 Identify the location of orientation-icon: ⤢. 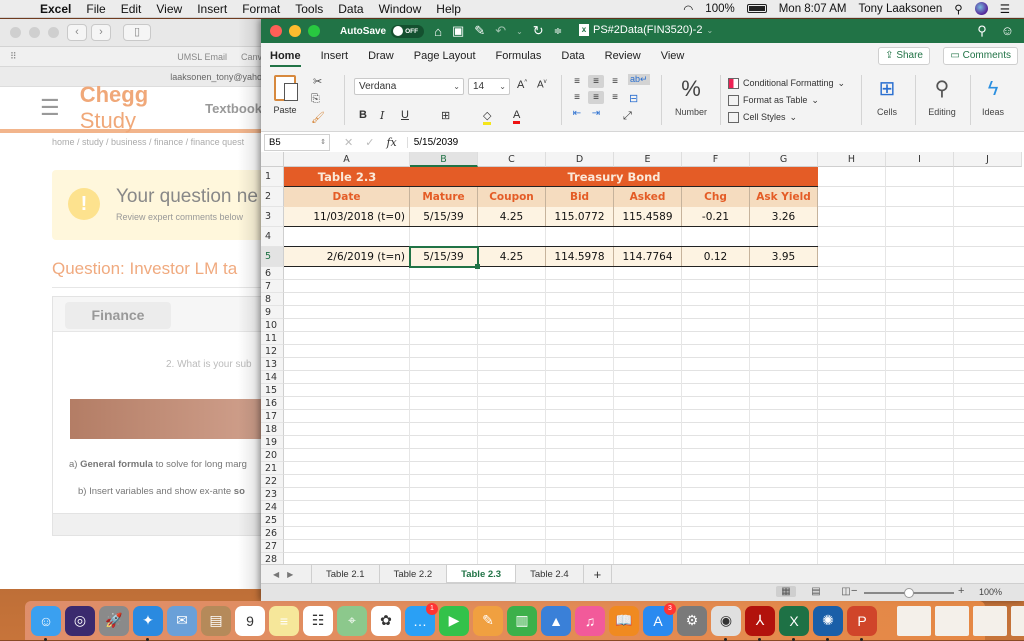
(627, 116).